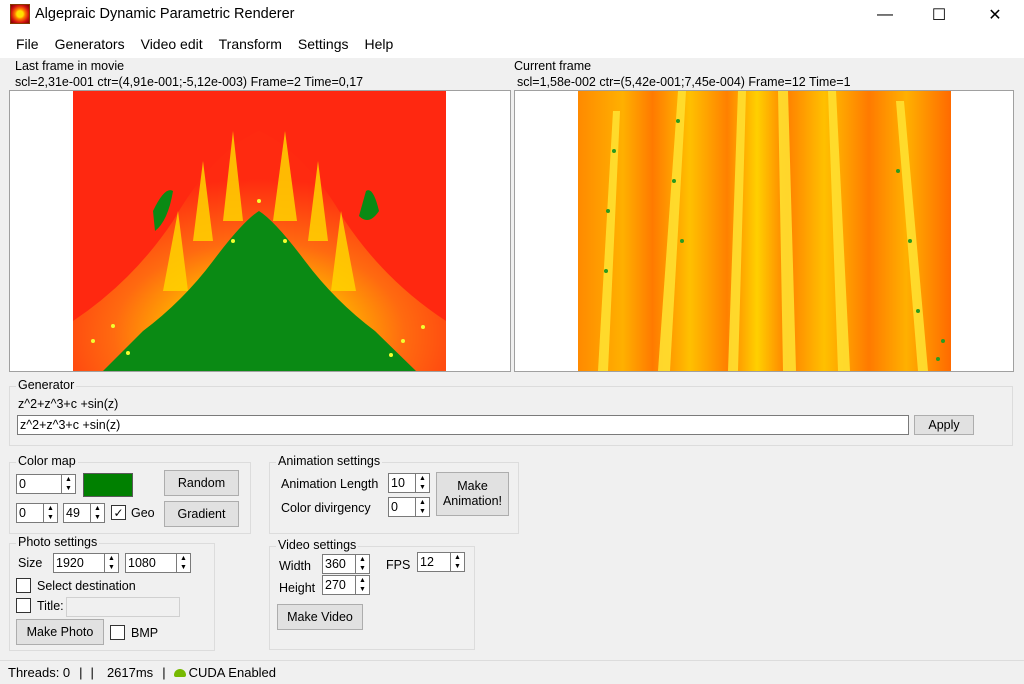 This screenshot has width=1024, height=684. What do you see at coordinates (512, 672) in the screenshot?
I see `status-bar: Threads: 0 | | 2617ms | CUDA Enabled` at bounding box center [512, 672].